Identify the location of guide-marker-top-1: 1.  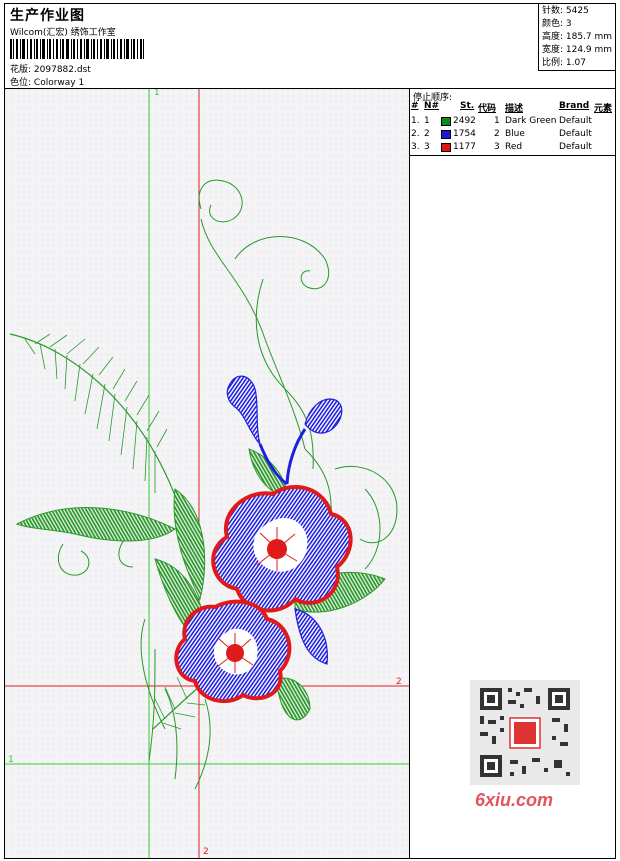
(157, 93).